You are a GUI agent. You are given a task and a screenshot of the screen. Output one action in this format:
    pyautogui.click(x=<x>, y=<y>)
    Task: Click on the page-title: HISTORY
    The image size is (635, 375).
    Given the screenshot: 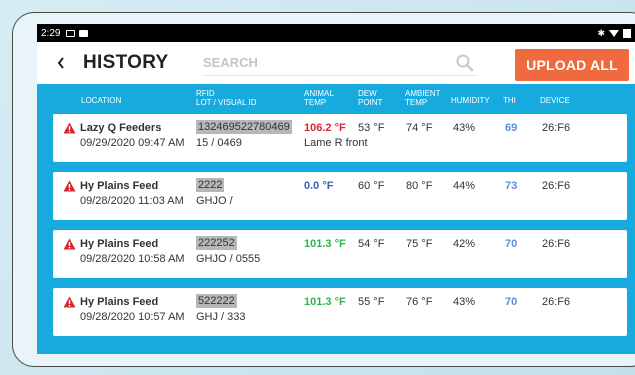 What is the action you would take?
    pyautogui.click(x=126, y=62)
    